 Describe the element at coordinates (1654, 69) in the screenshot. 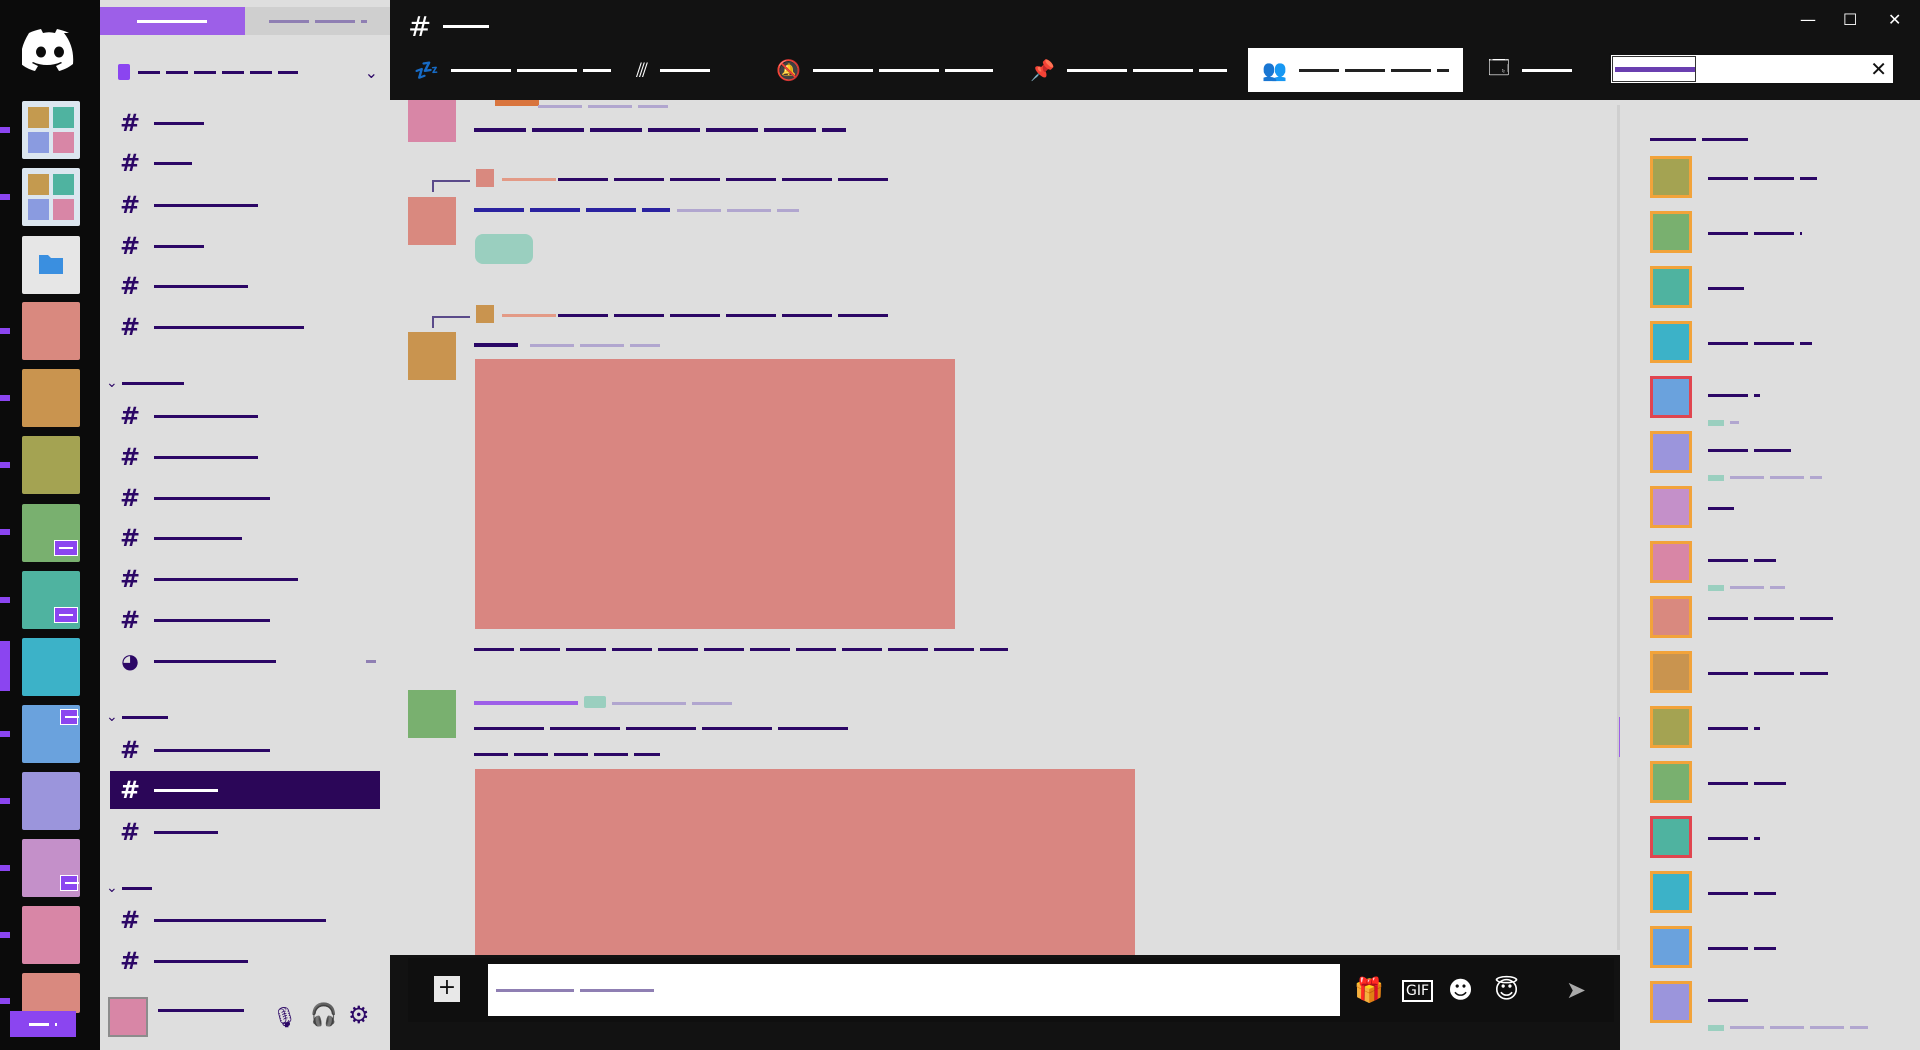

I see `search-selection` at that location.